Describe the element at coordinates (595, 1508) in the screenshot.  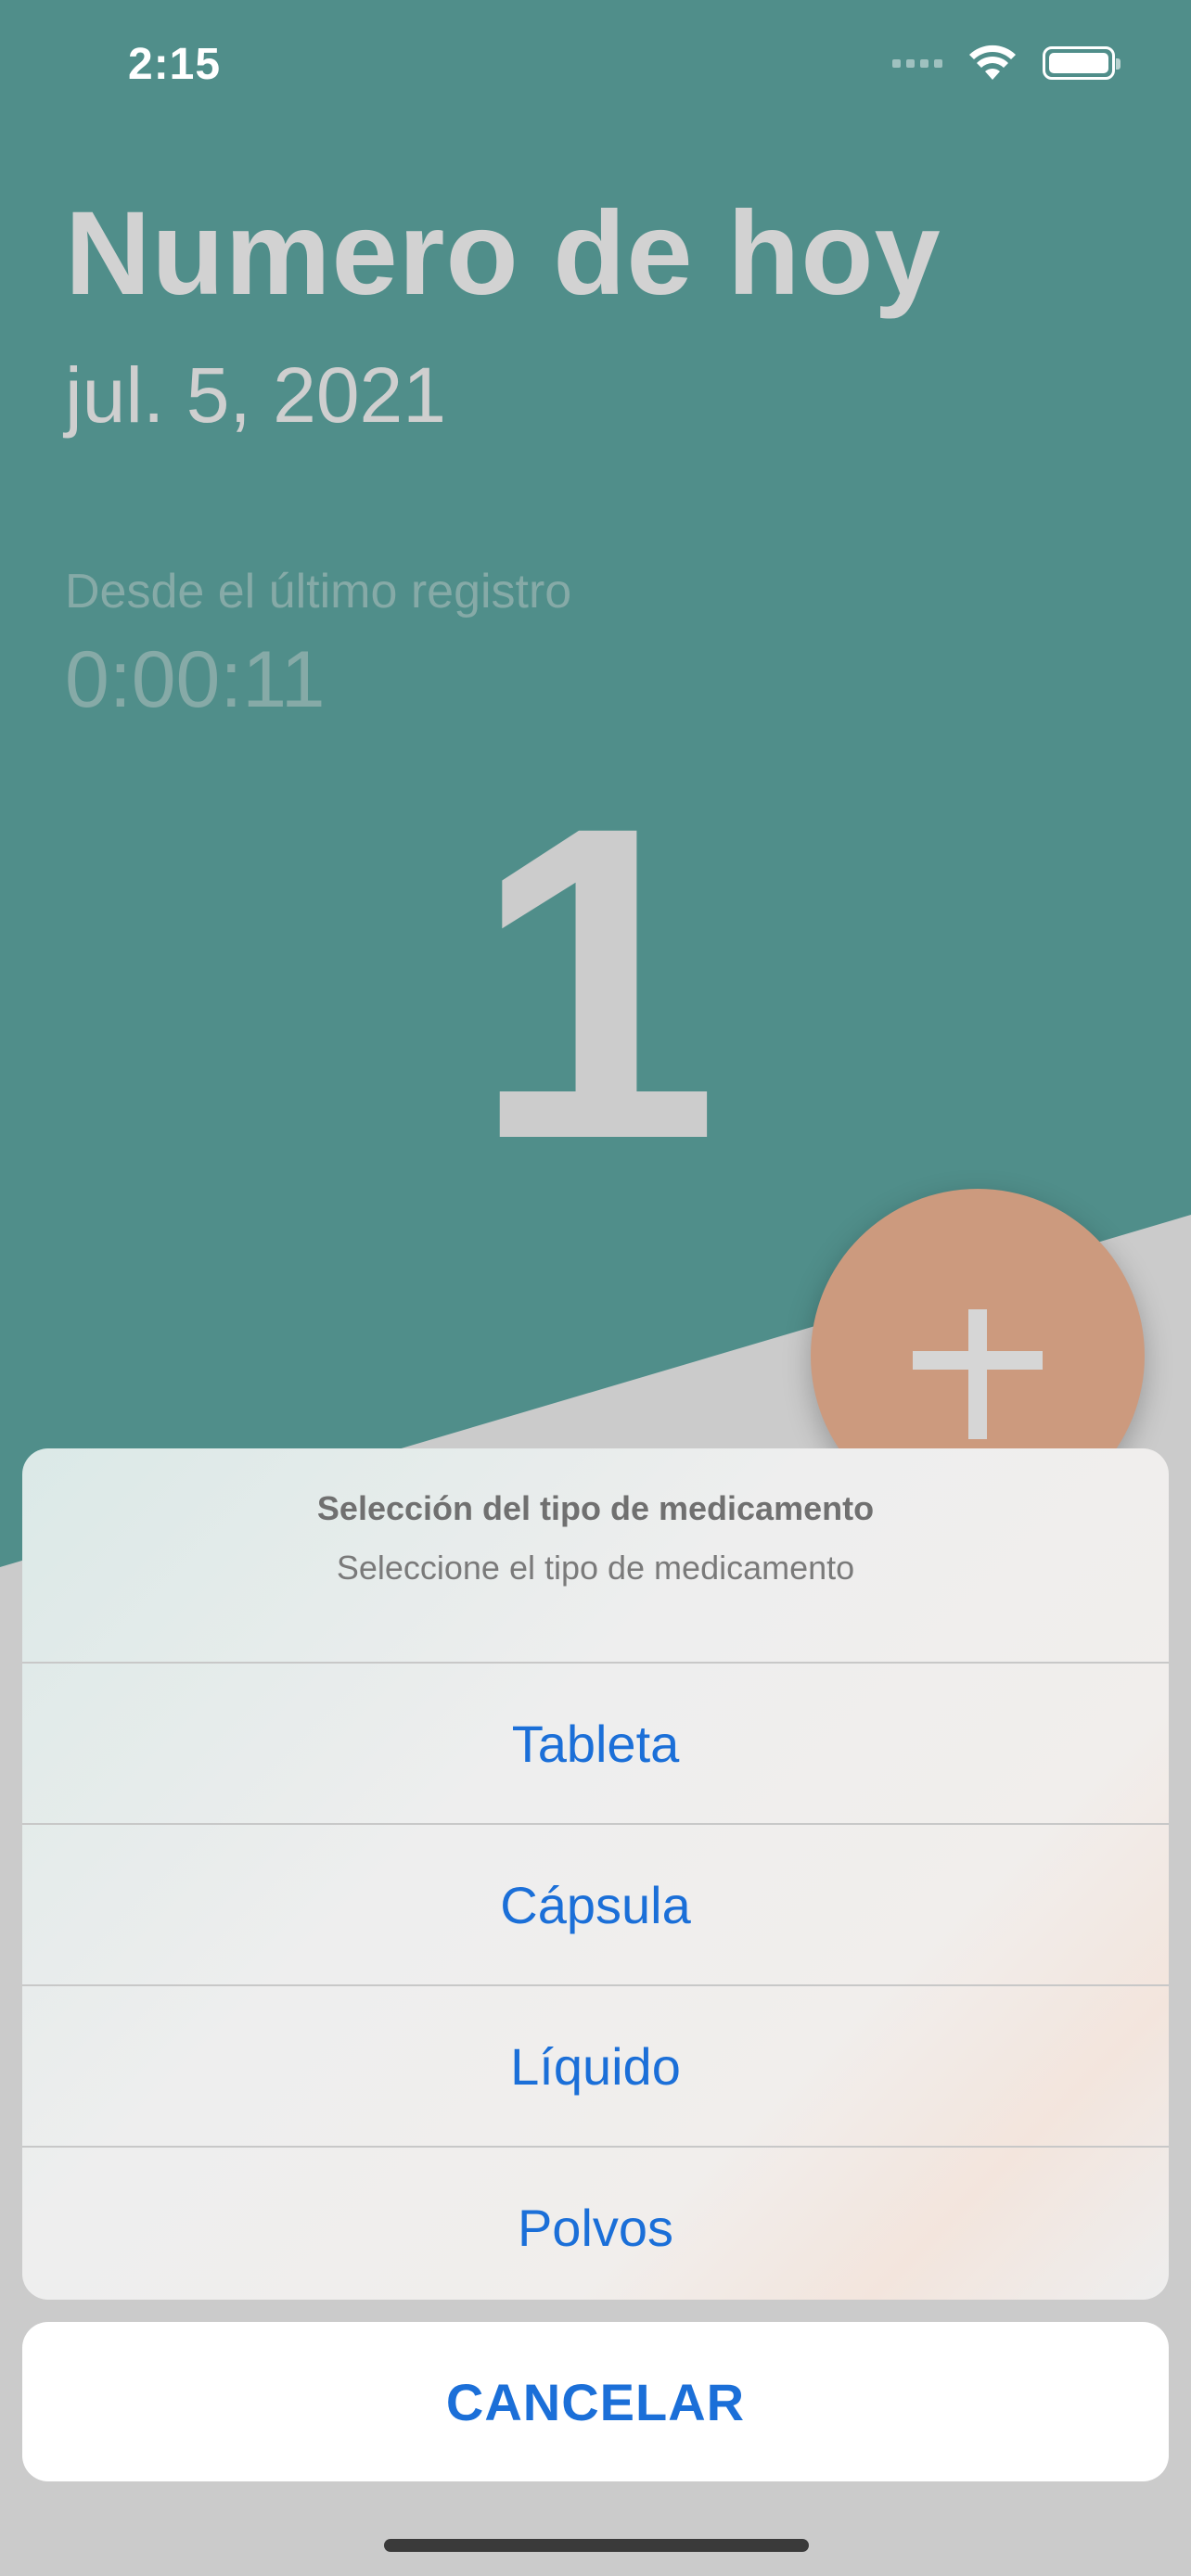
I see `action-sheet-title: Selección del tipo de medicamento` at that location.